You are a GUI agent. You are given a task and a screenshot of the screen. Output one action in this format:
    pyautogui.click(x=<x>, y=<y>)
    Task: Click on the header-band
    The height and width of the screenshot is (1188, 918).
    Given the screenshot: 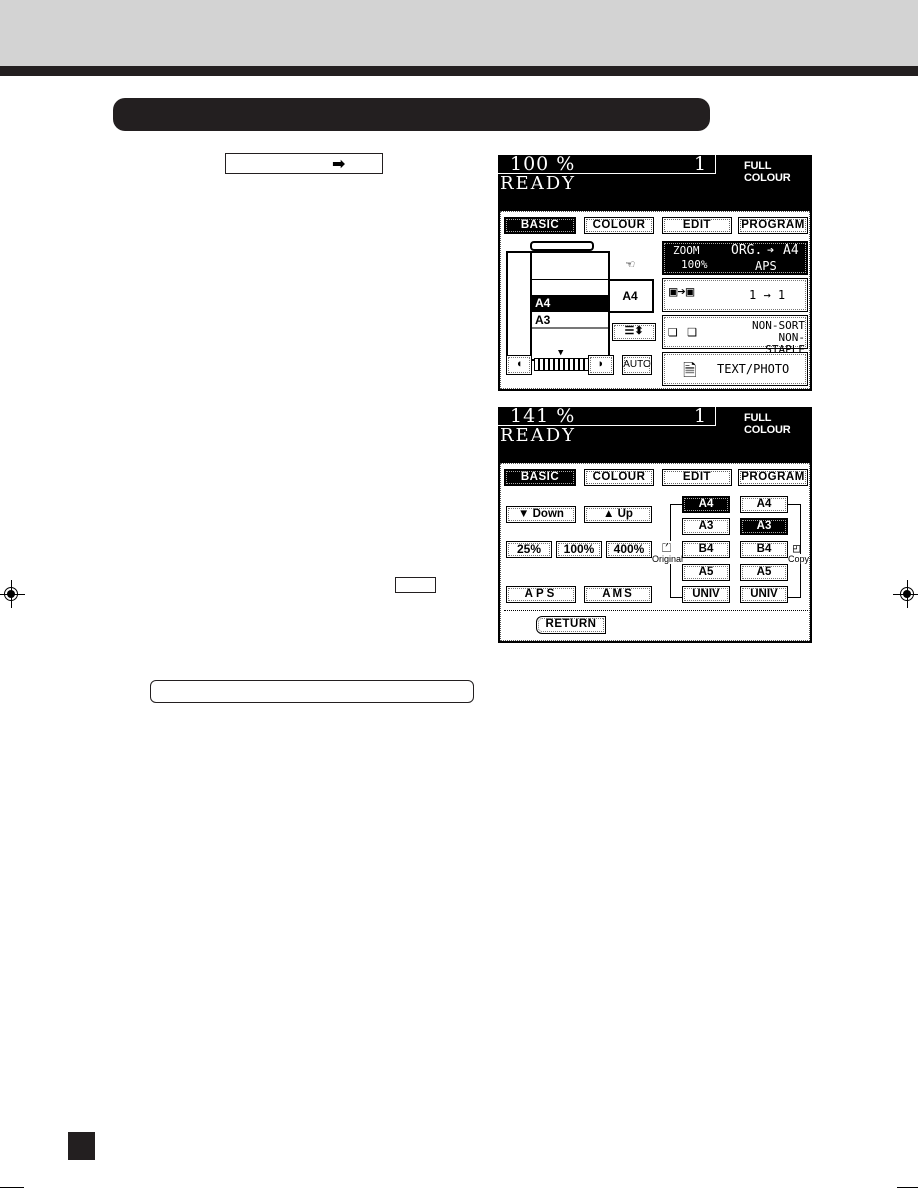 What is the action you would take?
    pyautogui.click(x=459, y=33)
    